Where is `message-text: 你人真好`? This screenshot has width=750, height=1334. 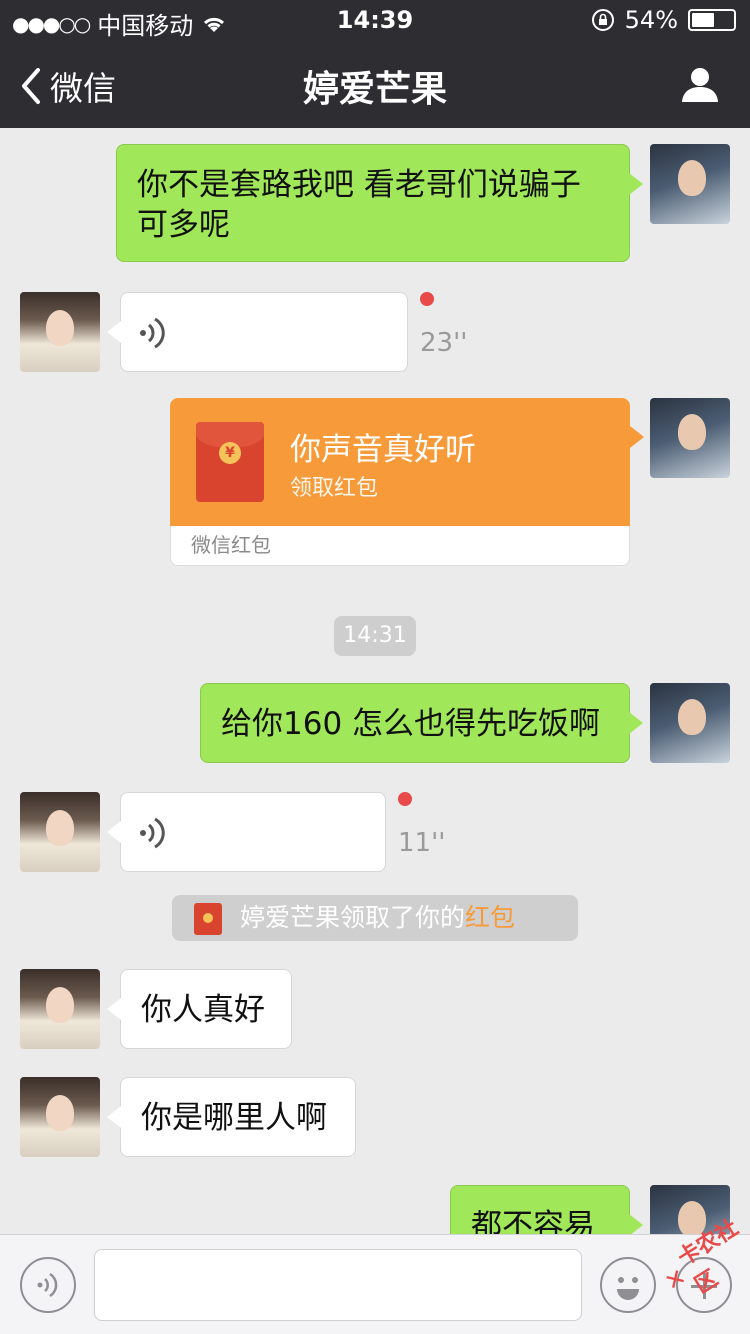
message-text: 你人真好 is located at coordinates (203, 1010).